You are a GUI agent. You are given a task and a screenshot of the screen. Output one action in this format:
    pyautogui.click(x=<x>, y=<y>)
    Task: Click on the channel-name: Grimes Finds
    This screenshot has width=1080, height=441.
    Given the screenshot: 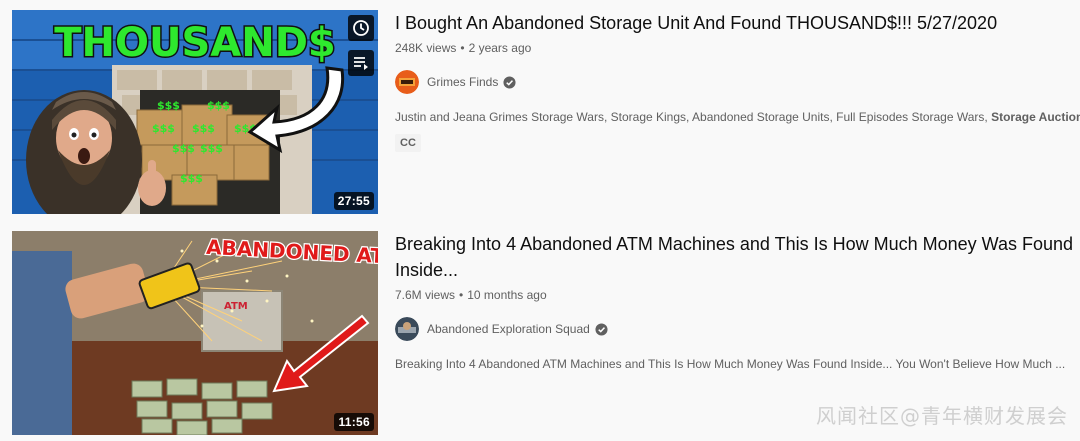 What is the action you would take?
    pyautogui.click(x=462, y=82)
    